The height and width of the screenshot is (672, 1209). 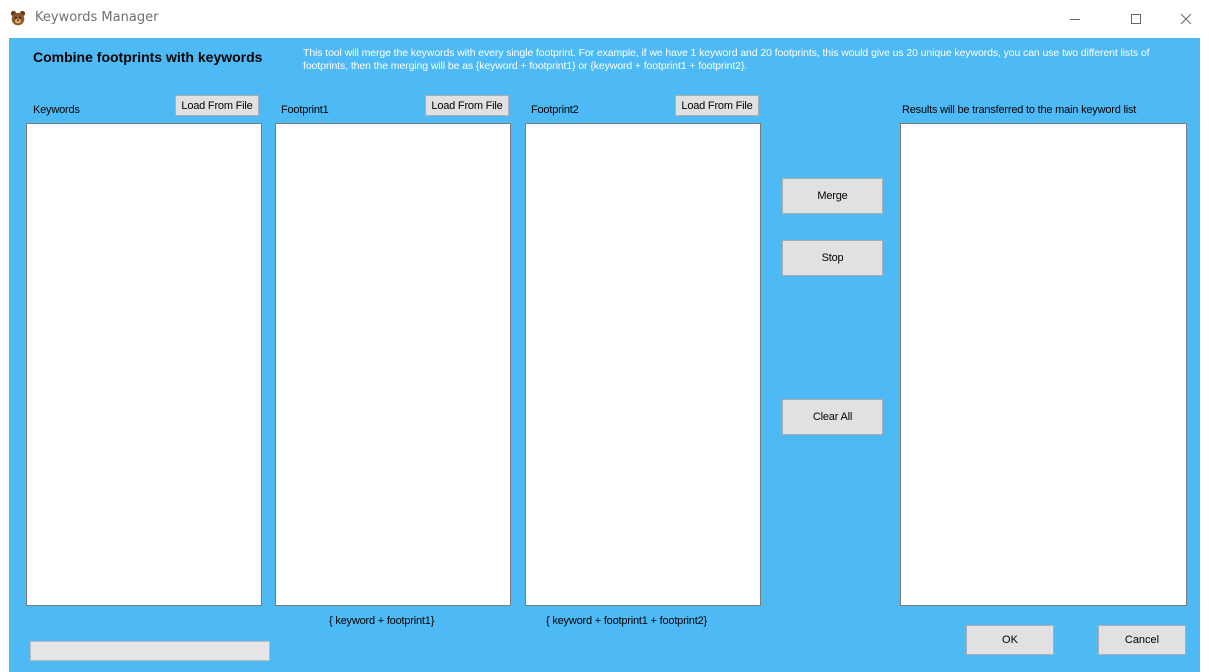 I want to click on stop-button: Stop, so click(x=832, y=258).